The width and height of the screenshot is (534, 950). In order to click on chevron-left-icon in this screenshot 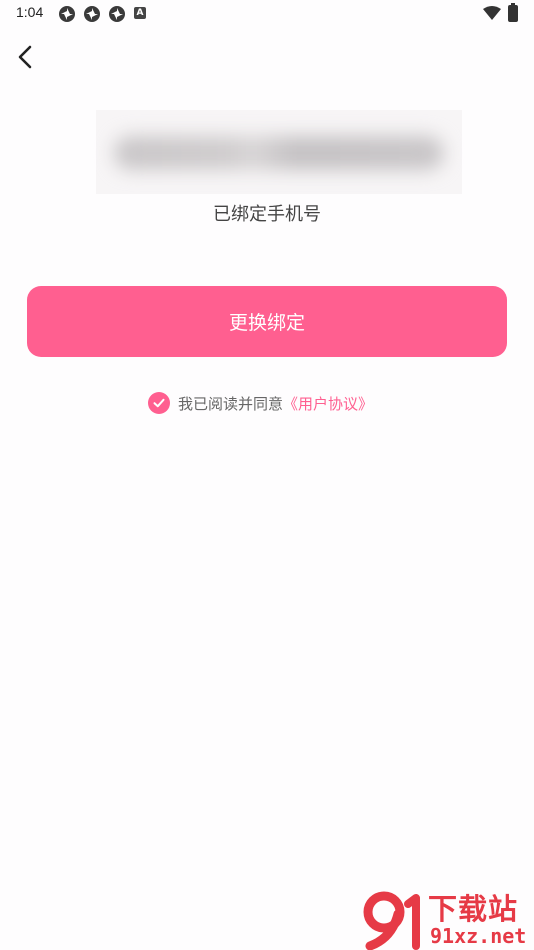, I will do `click(25, 57)`.